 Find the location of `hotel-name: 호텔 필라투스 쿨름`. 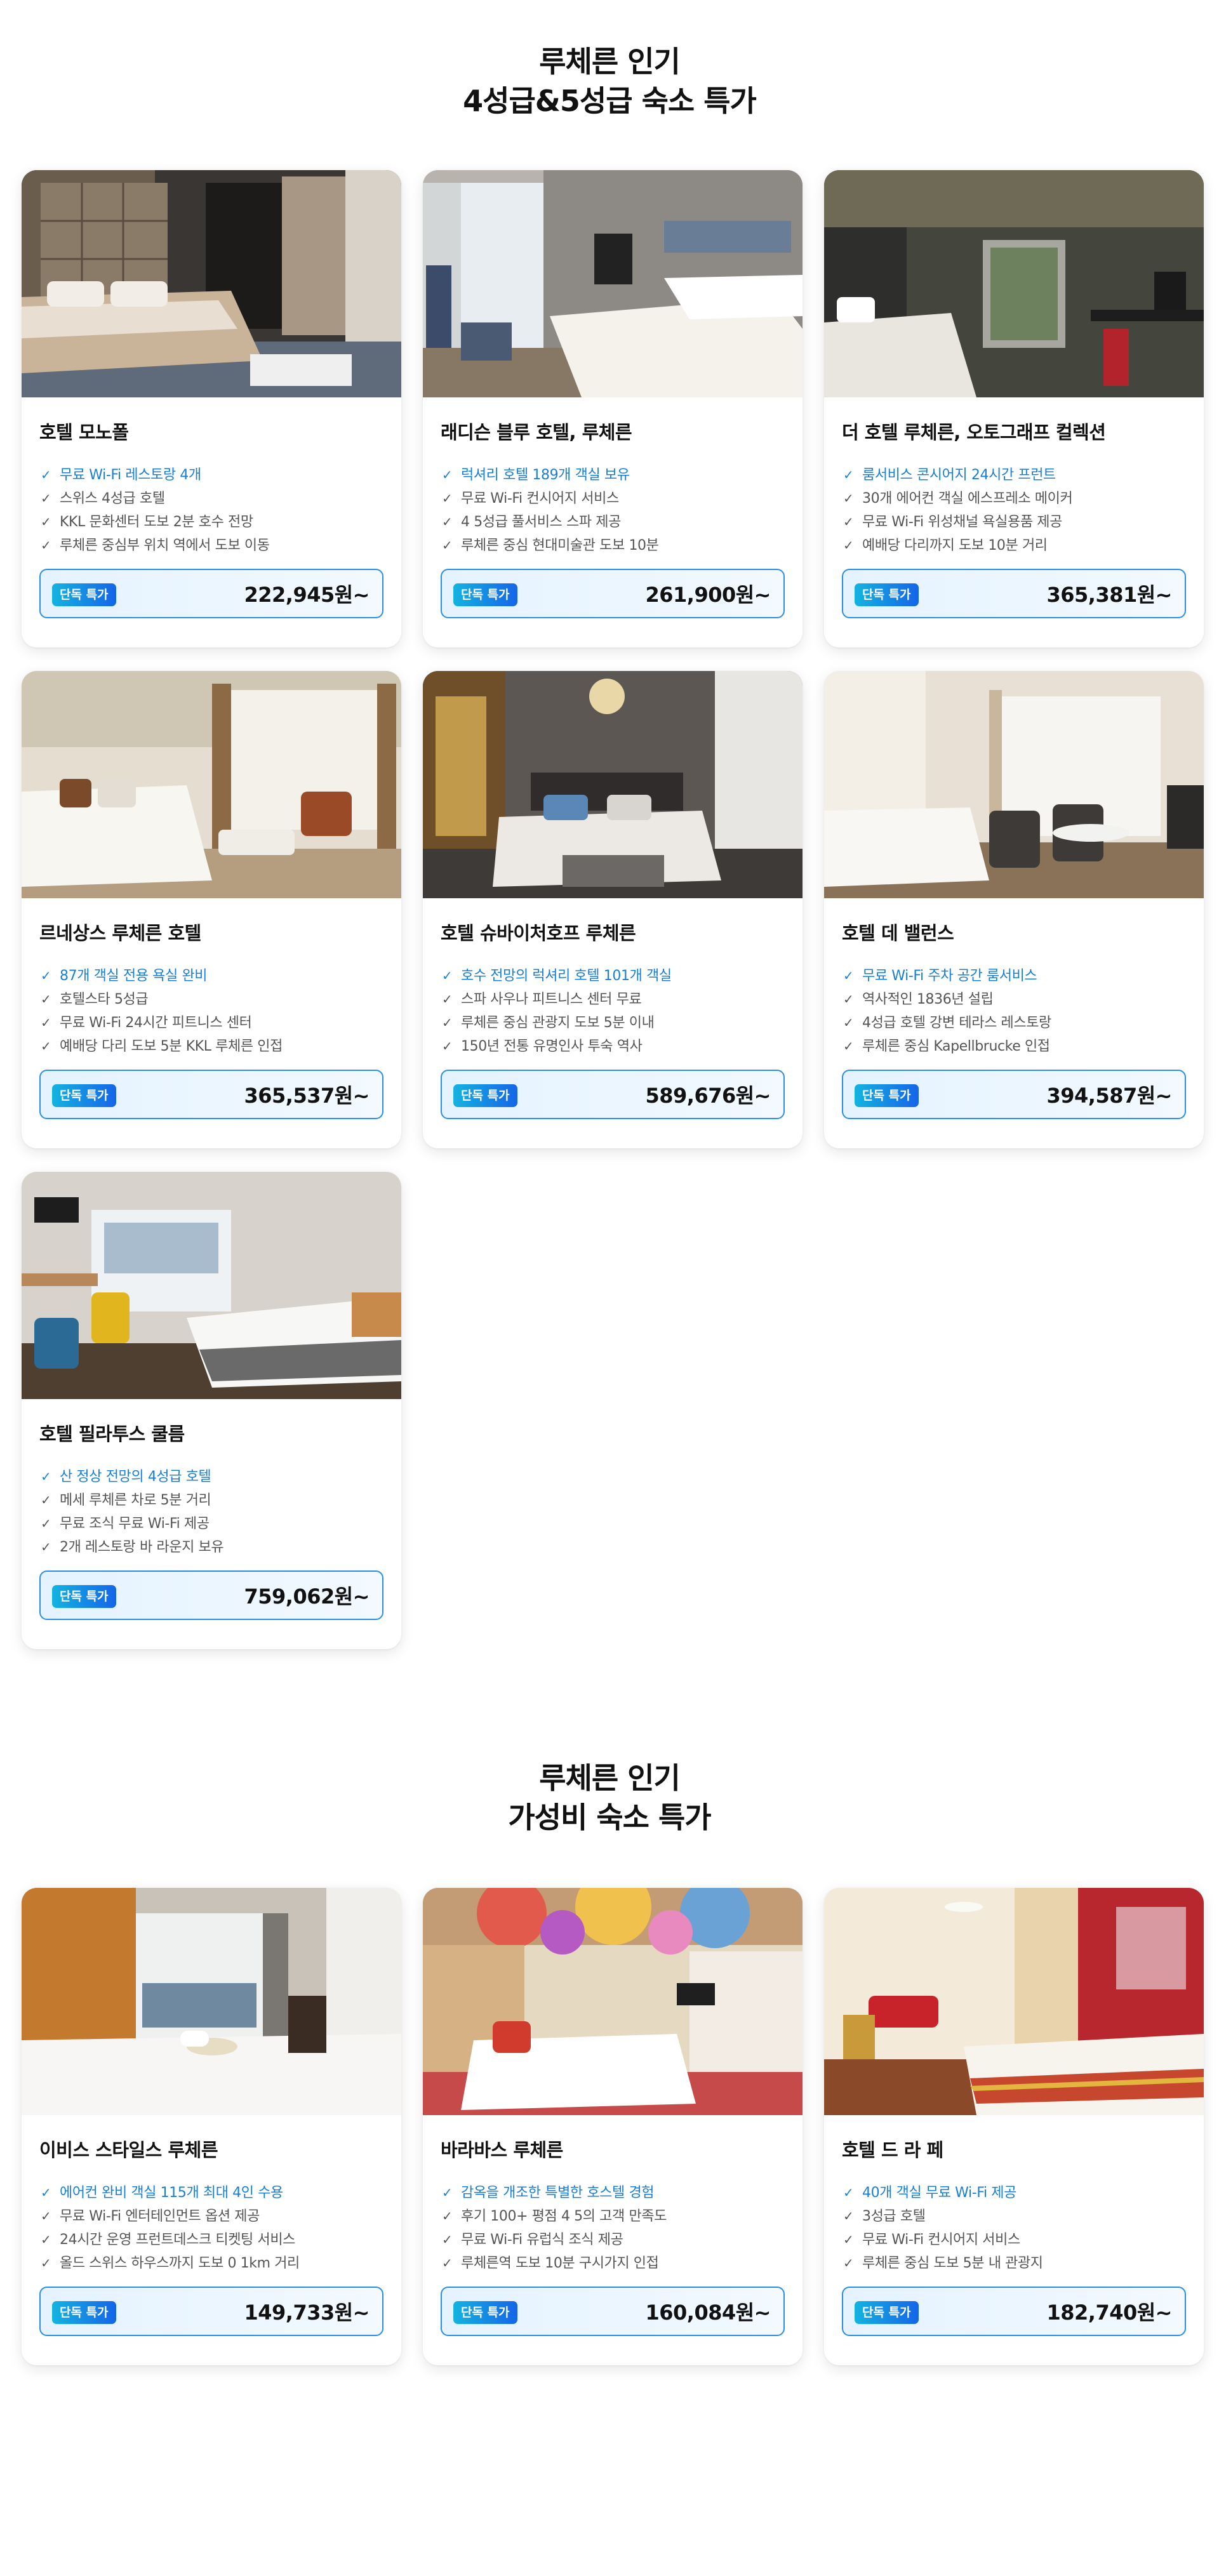

hotel-name: 호텔 필라투스 쿨름 is located at coordinates (112, 1434).